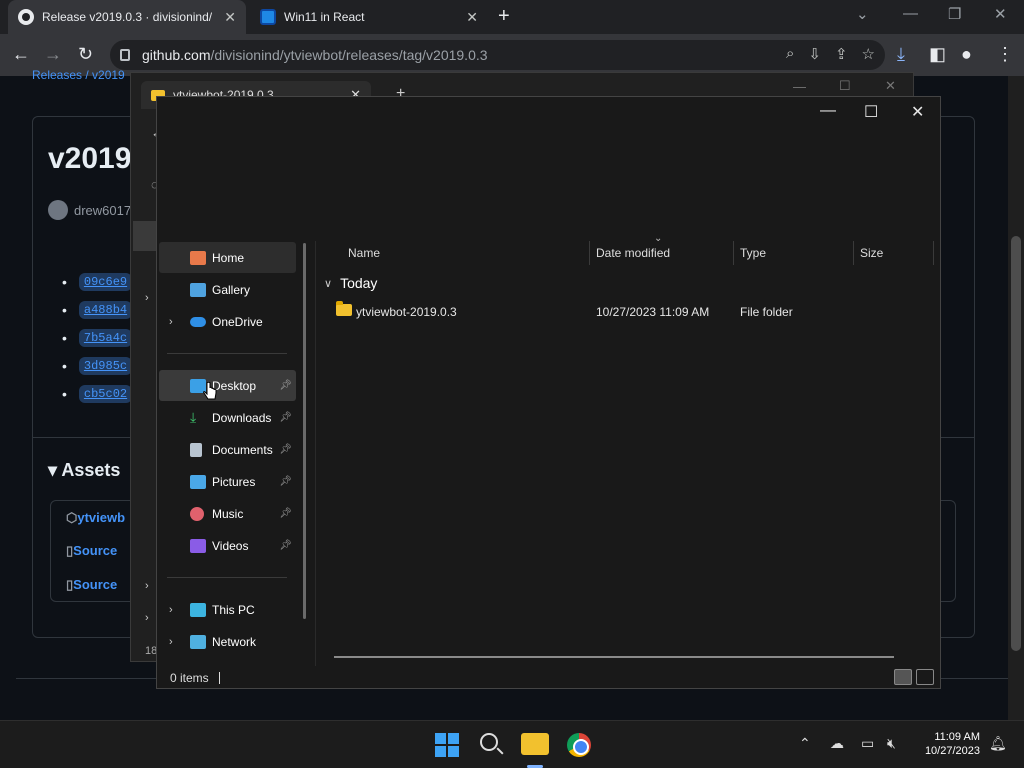  Describe the element at coordinates (105, 282) in the screenshot. I see `commit-hash: 09c6e9` at that location.